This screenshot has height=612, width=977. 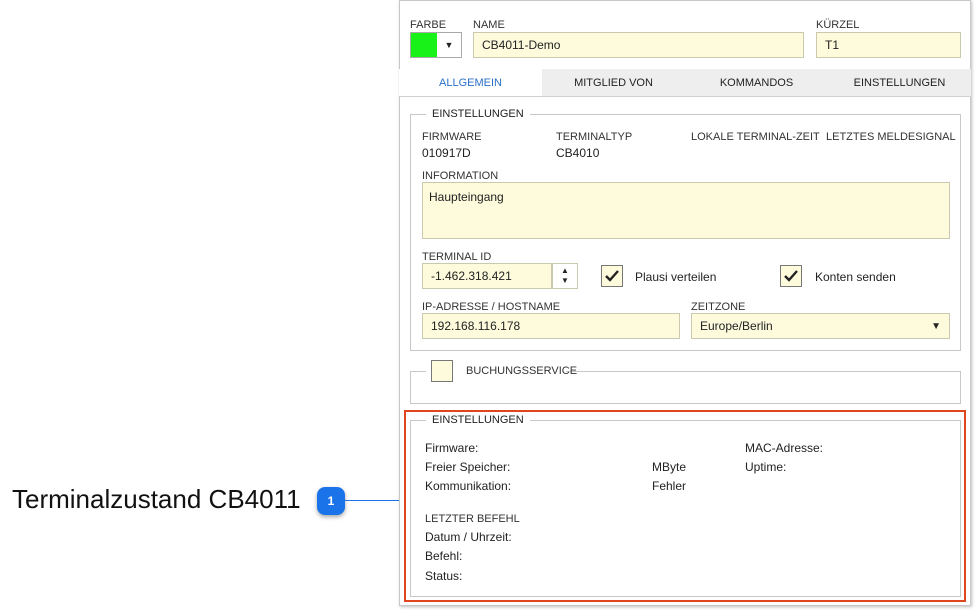 I want to click on name-field: CB4011-Demo, so click(x=638, y=45).